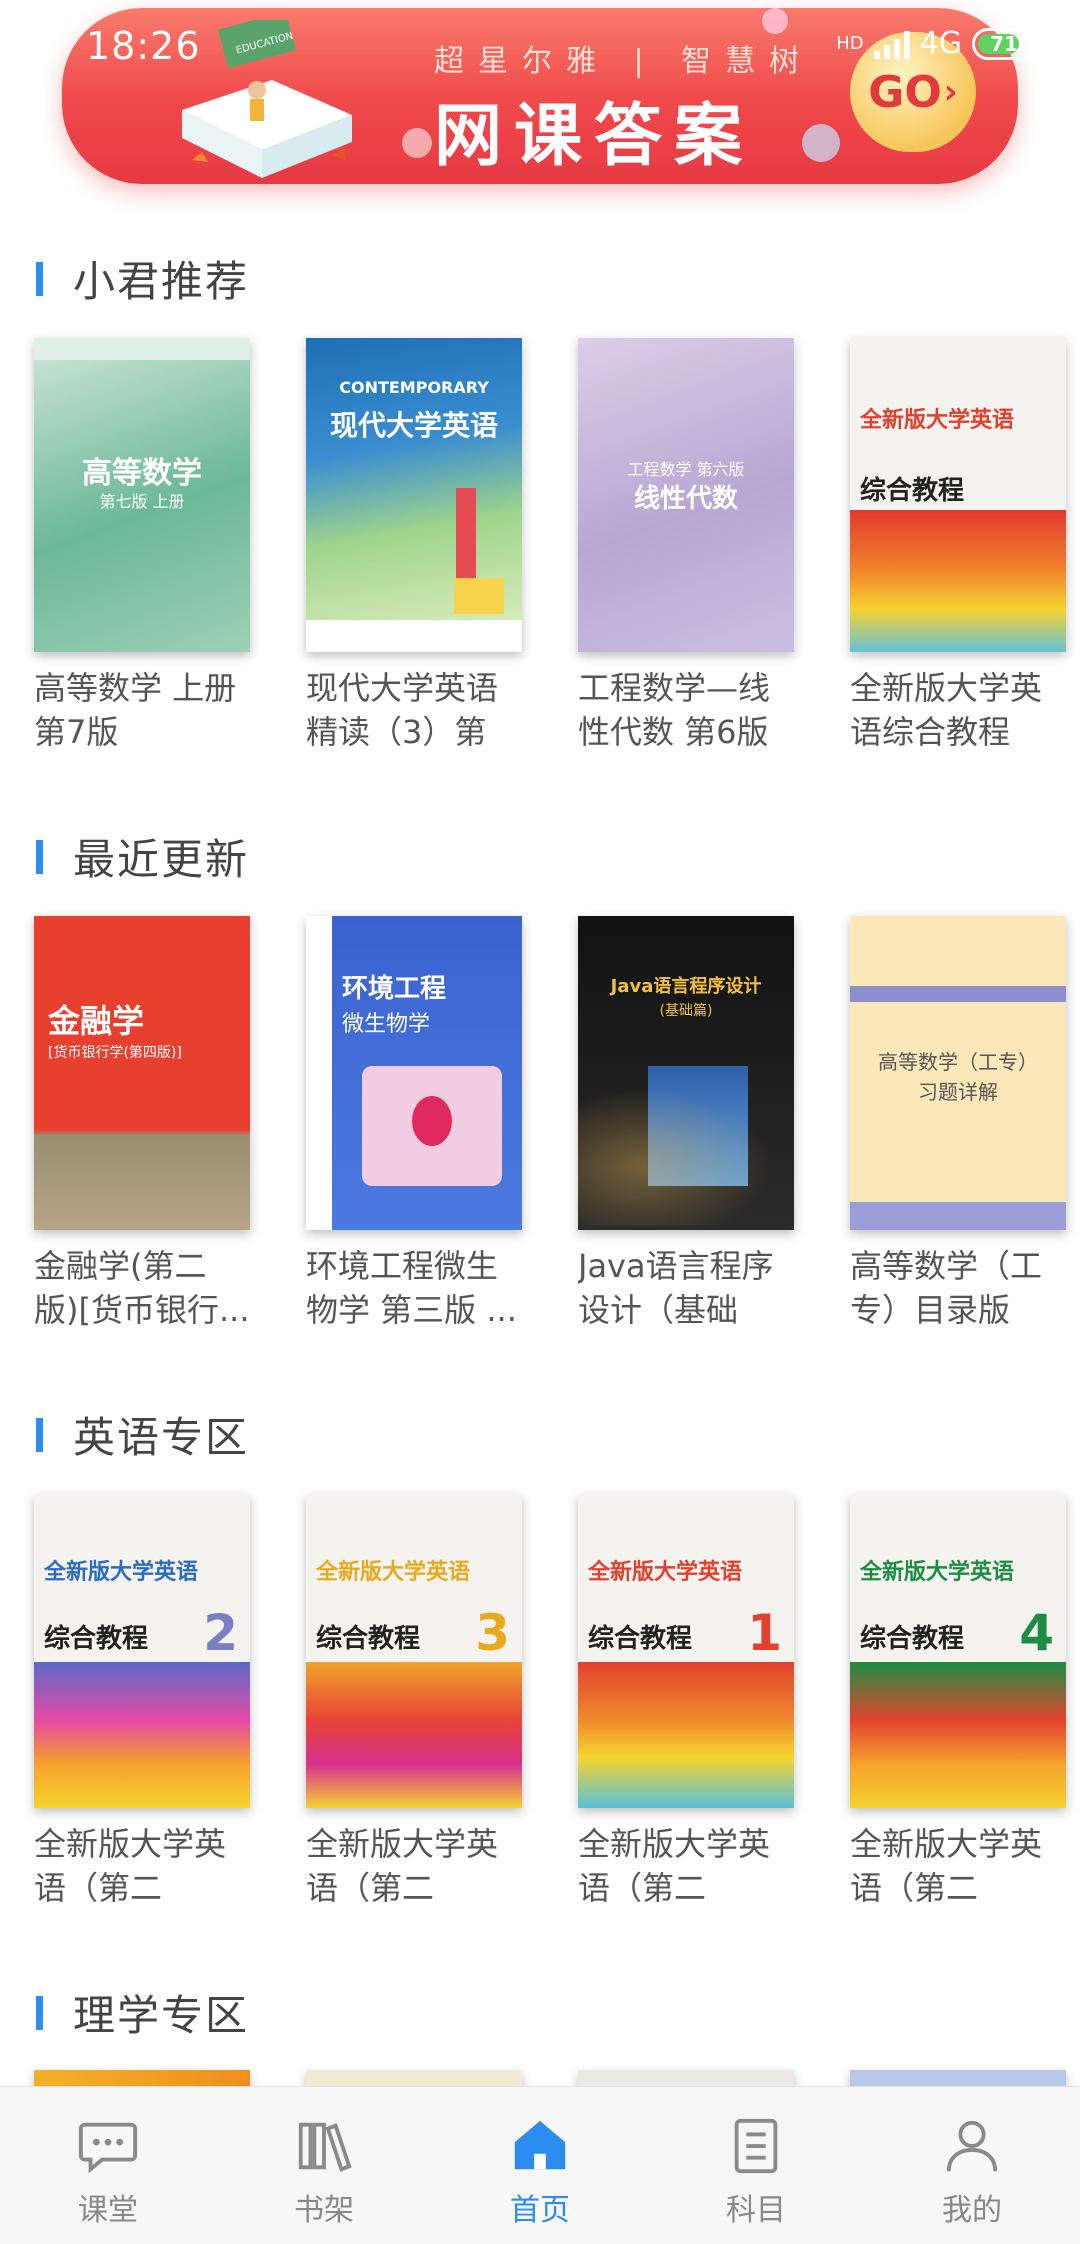 Image resolution: width=1080 pixels, height=2244 pixels. I want to click on hd-label: HD, so click(850, 43).